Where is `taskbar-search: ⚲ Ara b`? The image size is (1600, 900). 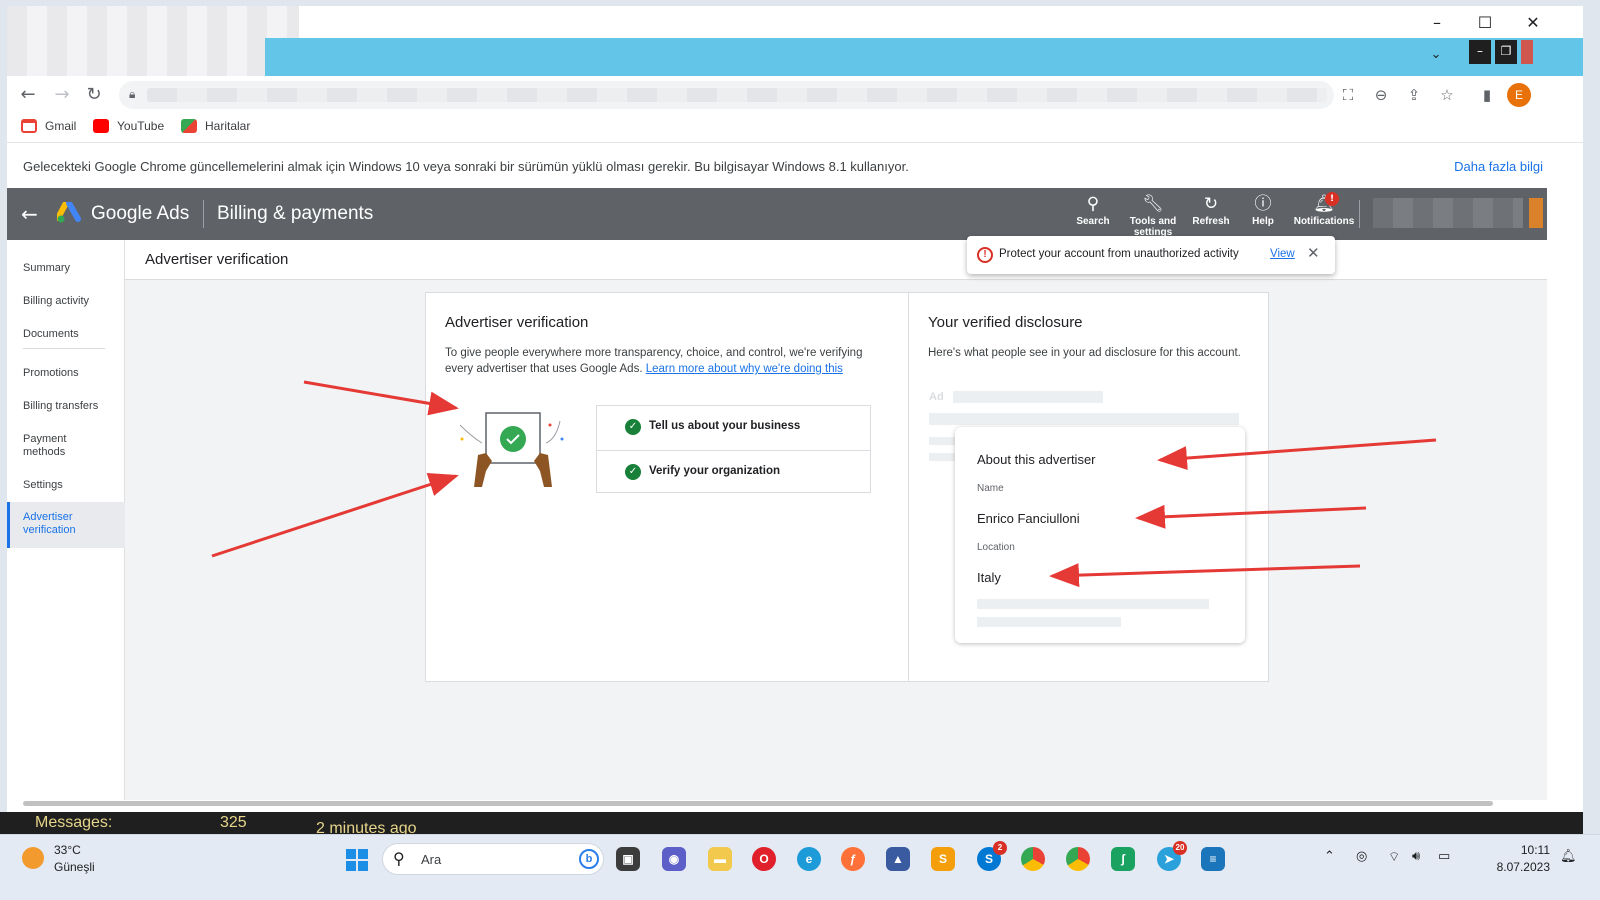
taskbar-search: ⚲ Ara b is located at coordinates (493, 859).